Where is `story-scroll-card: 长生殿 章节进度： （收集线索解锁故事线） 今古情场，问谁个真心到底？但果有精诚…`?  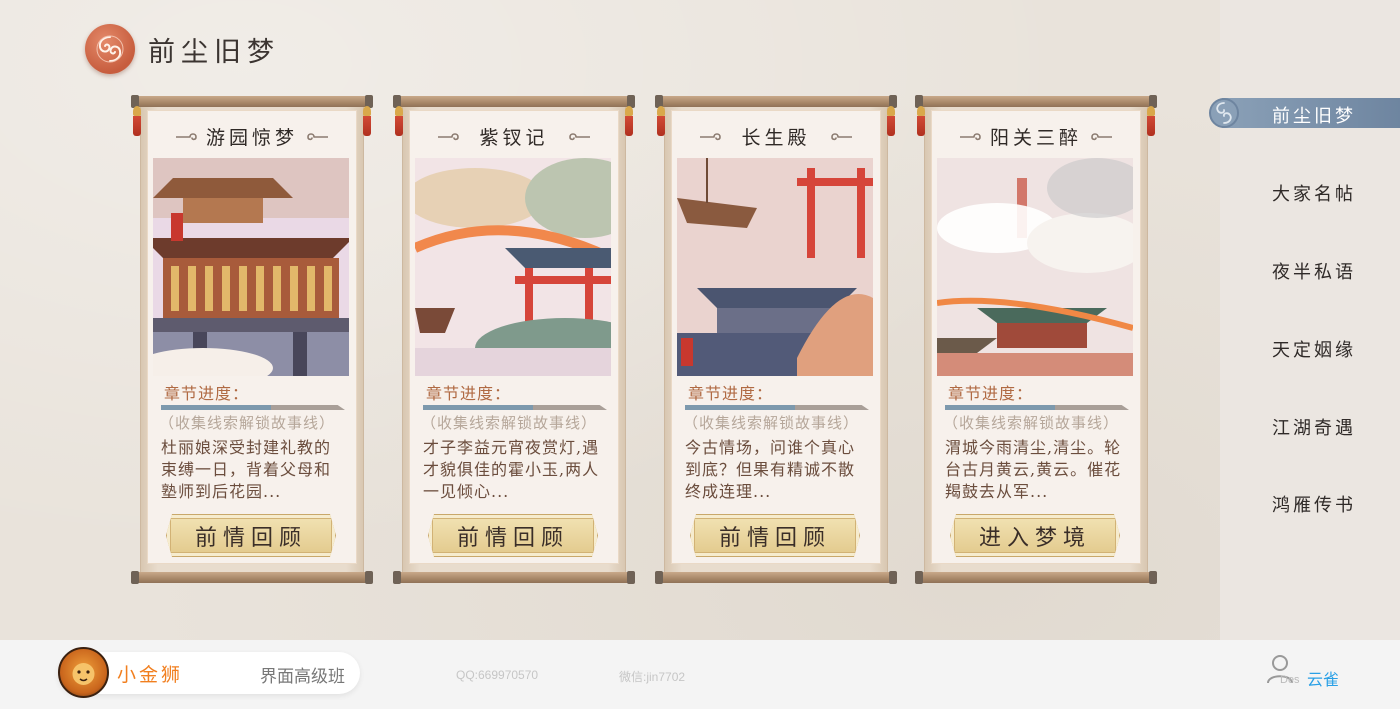
story-scroll-card: 长生殿 章节进度： （收集线索解锁故事线） 今古情场，问谁个真心到底？但果有精诚… is located at coordinates (776, 339).